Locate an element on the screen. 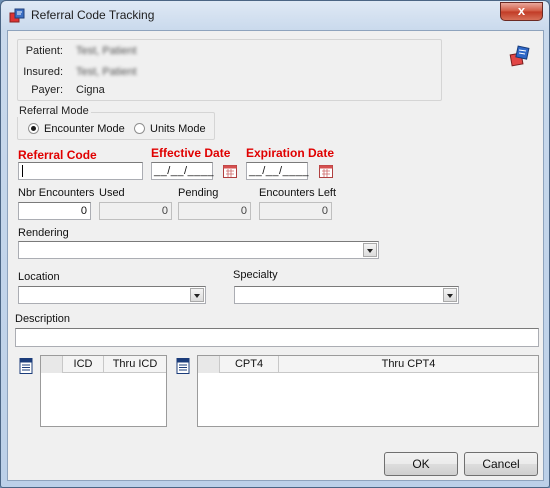 The width and height of the screenshot is (550, 488). specialty-dropdown is located at coordinates (346, 295).